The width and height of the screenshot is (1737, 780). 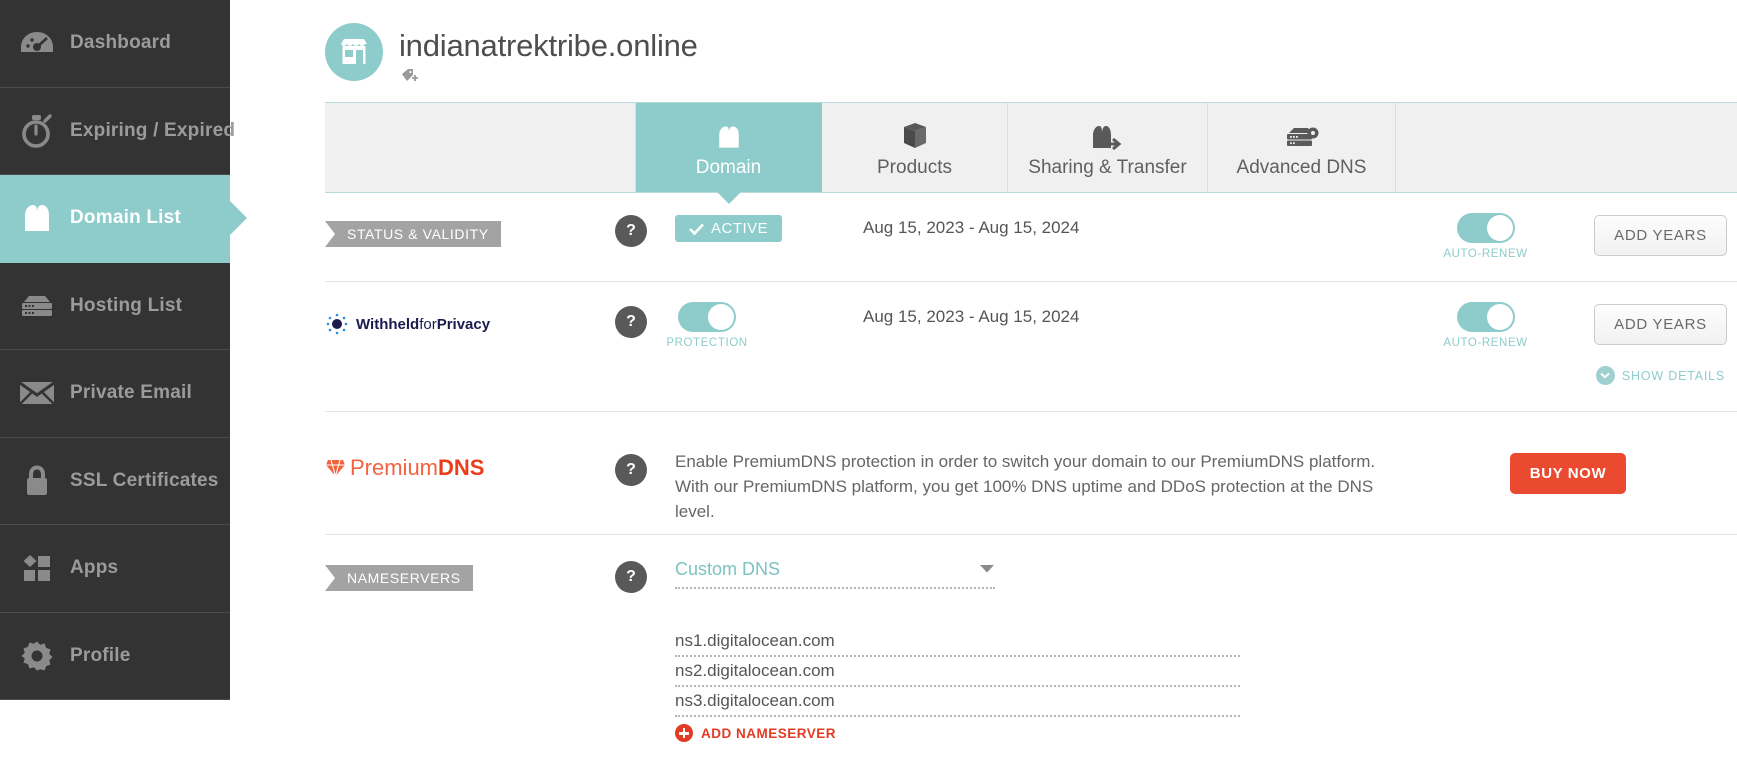 I want to click on privacy-help-cell: ?, so click(x=645, y=310).